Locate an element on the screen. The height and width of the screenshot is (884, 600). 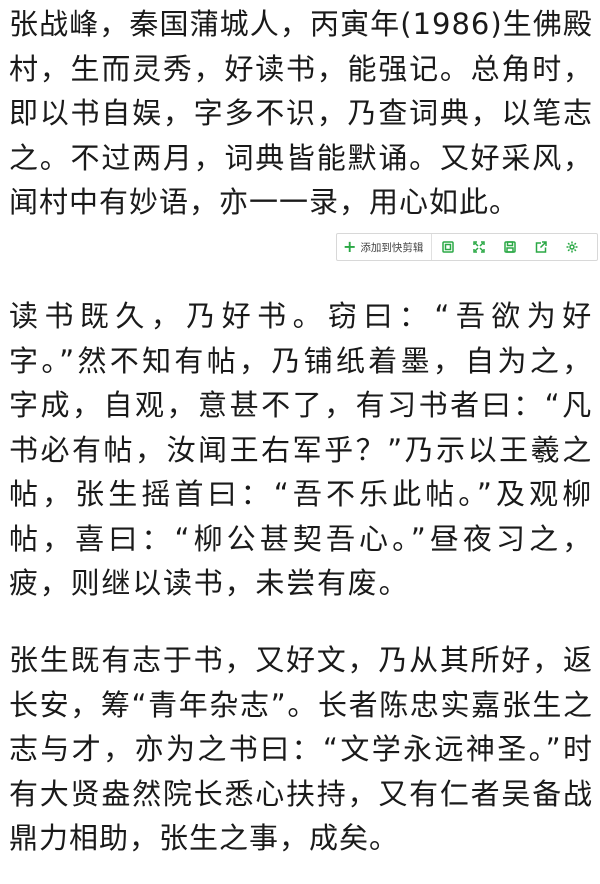
save-icon is located at coordinates (509, 247).